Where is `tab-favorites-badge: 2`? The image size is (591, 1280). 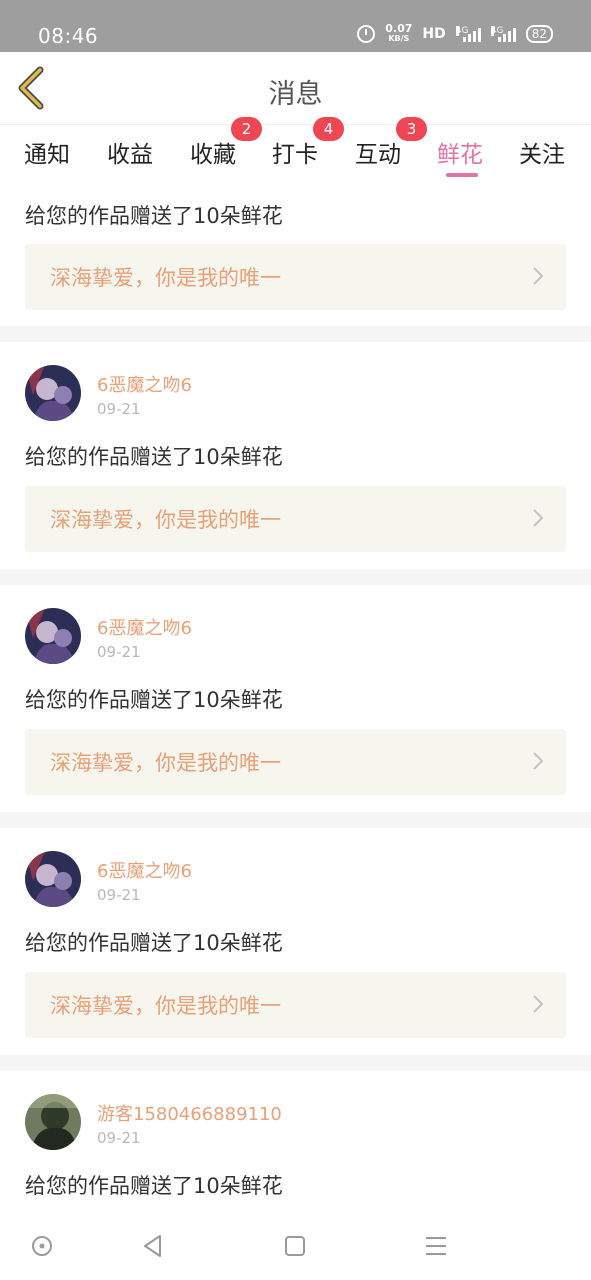 tab-favorites-badge: 2 is located at coordinates (246, 129).